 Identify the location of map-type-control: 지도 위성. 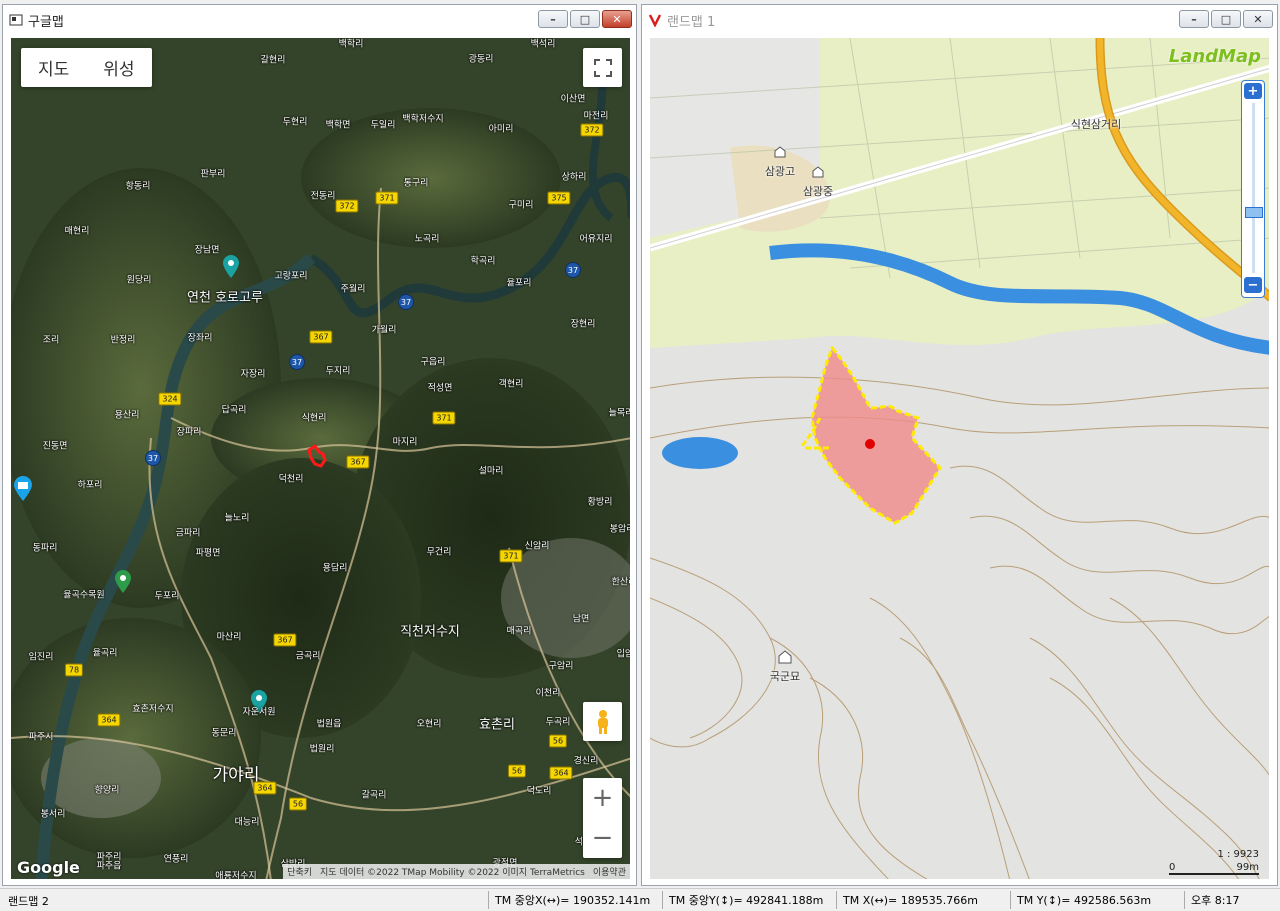
(86, 67).